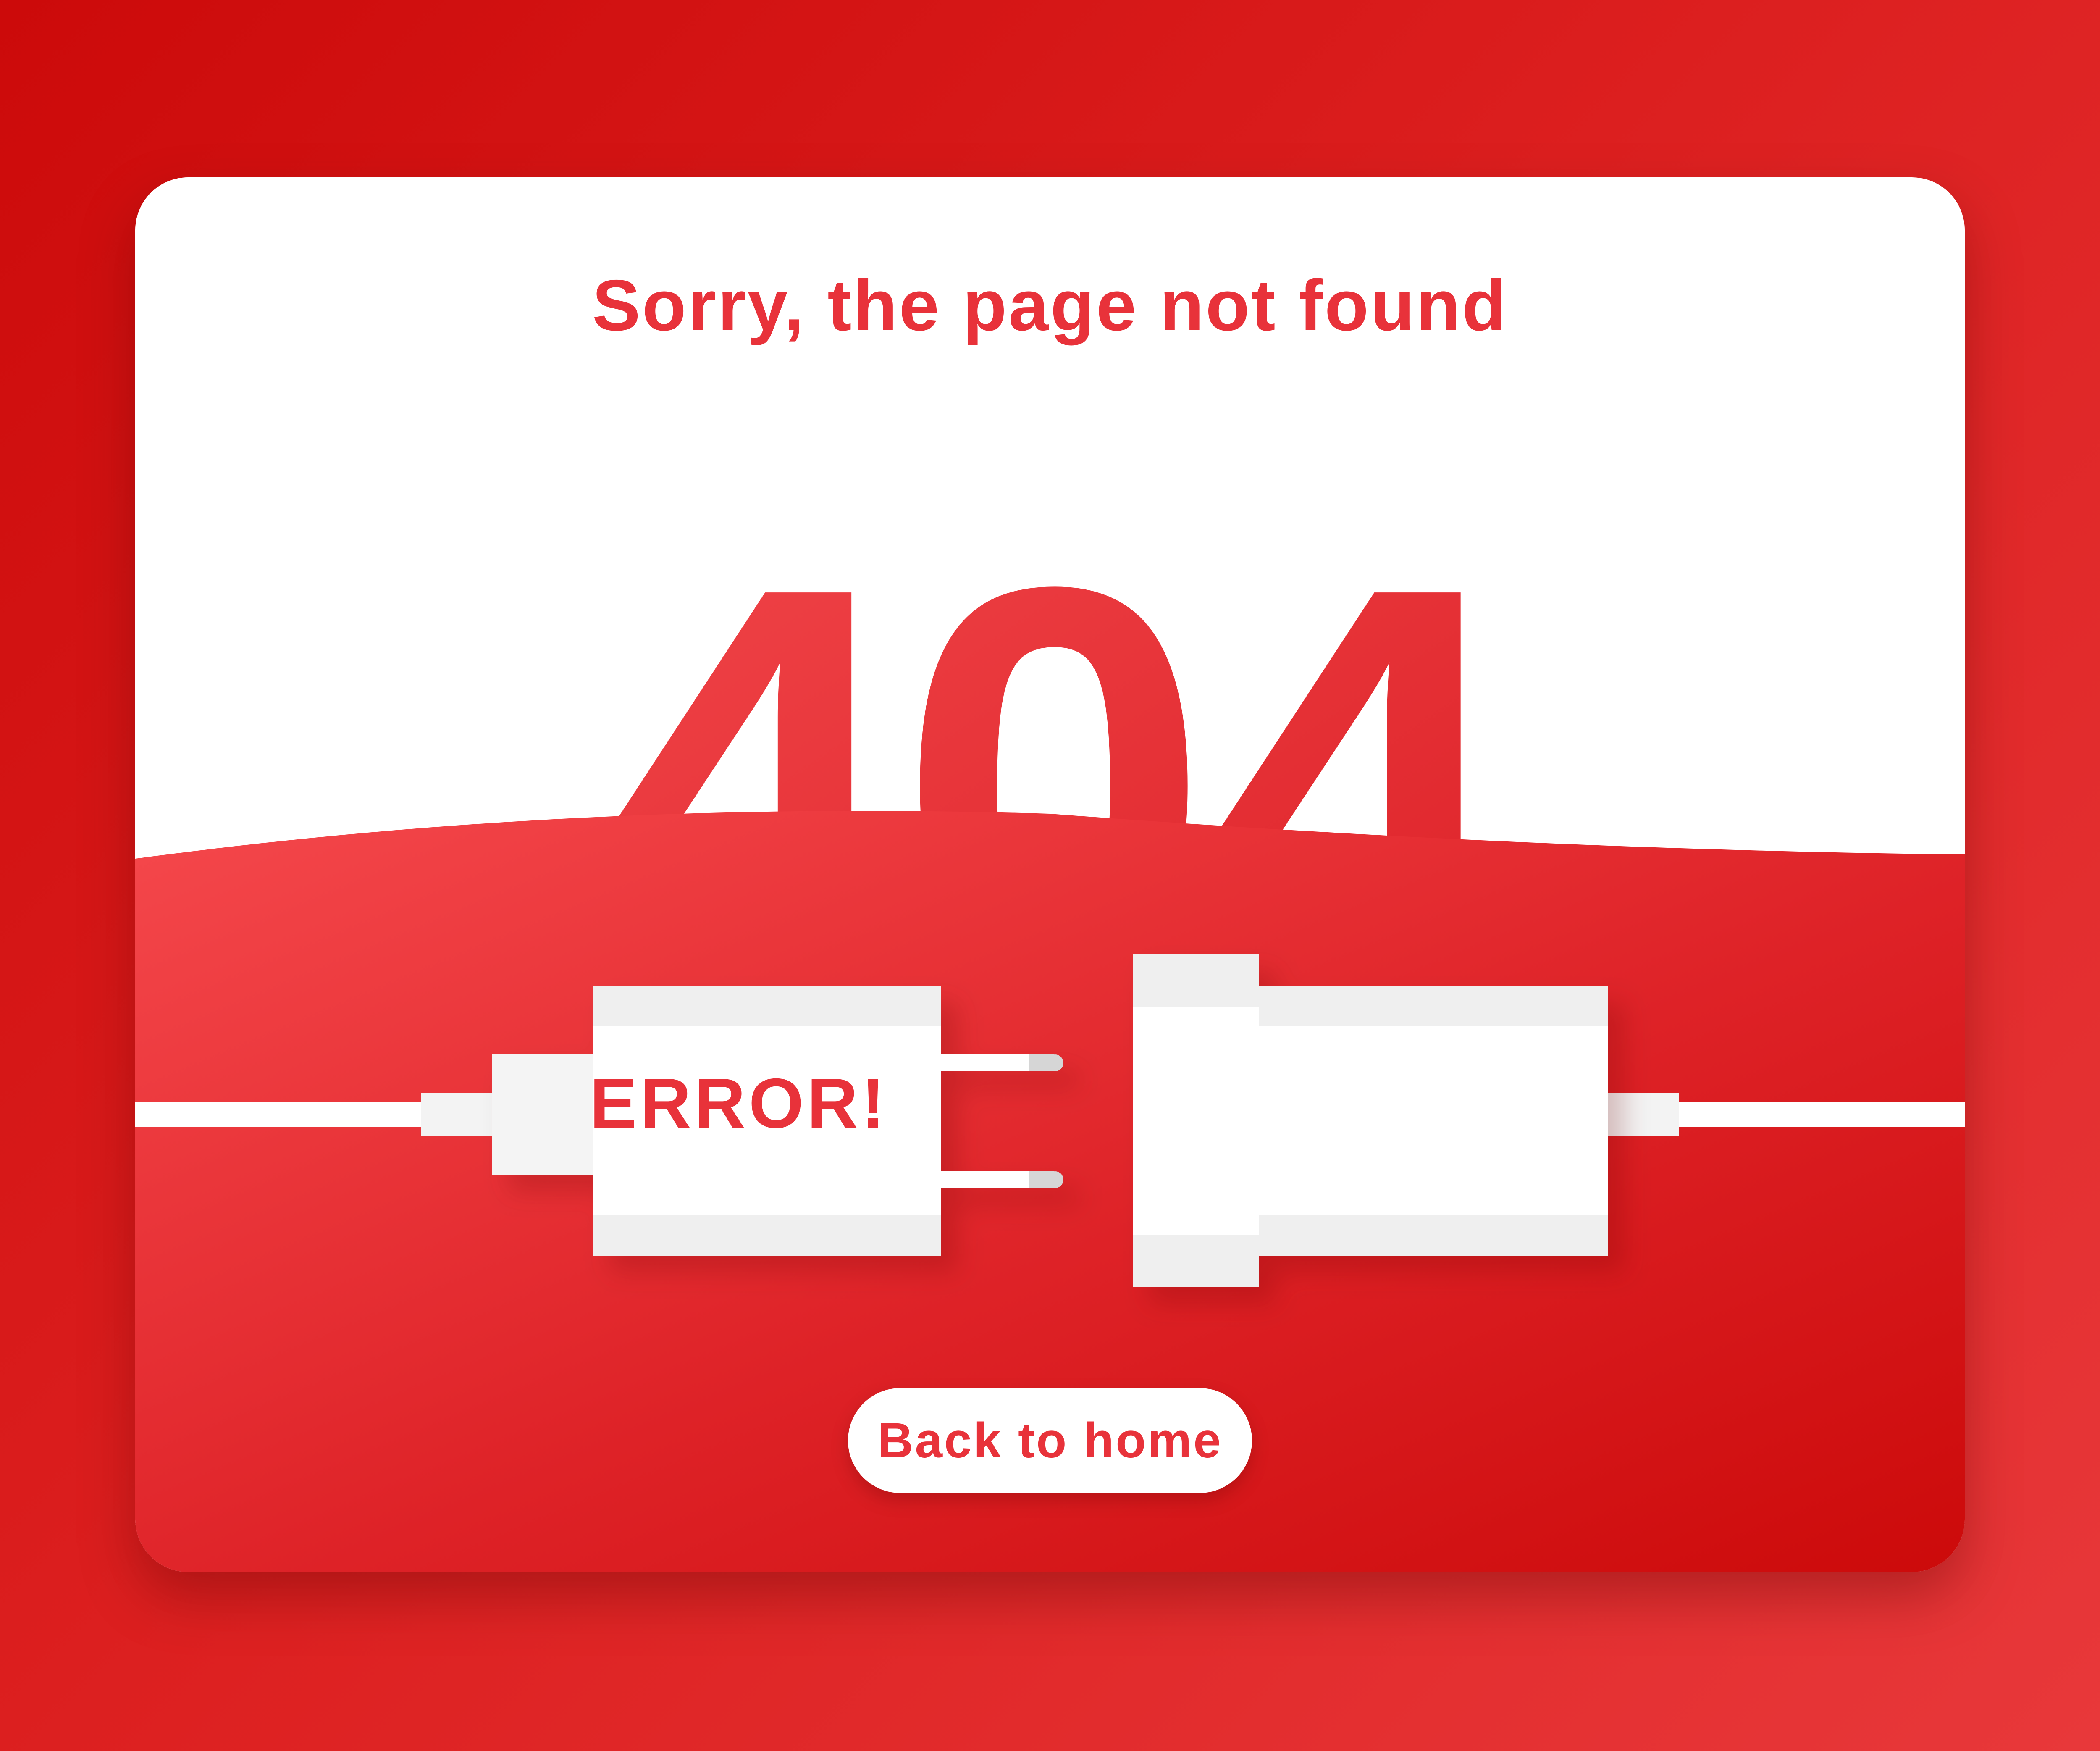 The image size is (2100, 1751). What do you see at coordinates (1050, 1440) in the screenshot?
I see `back-to-home-button: Back to home` at bounding box center [1050, 1440].